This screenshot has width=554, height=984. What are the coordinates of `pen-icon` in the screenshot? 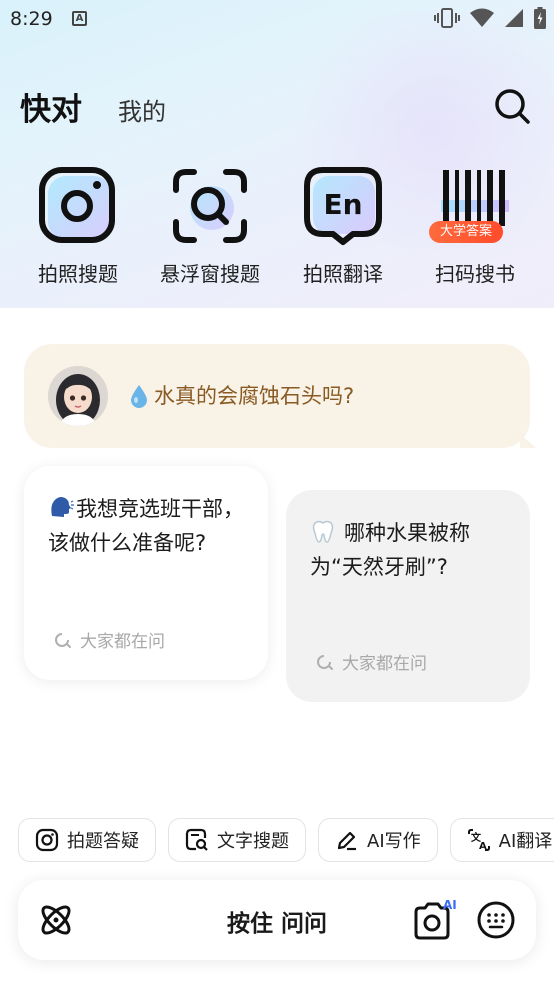 It's located at (346, 841).